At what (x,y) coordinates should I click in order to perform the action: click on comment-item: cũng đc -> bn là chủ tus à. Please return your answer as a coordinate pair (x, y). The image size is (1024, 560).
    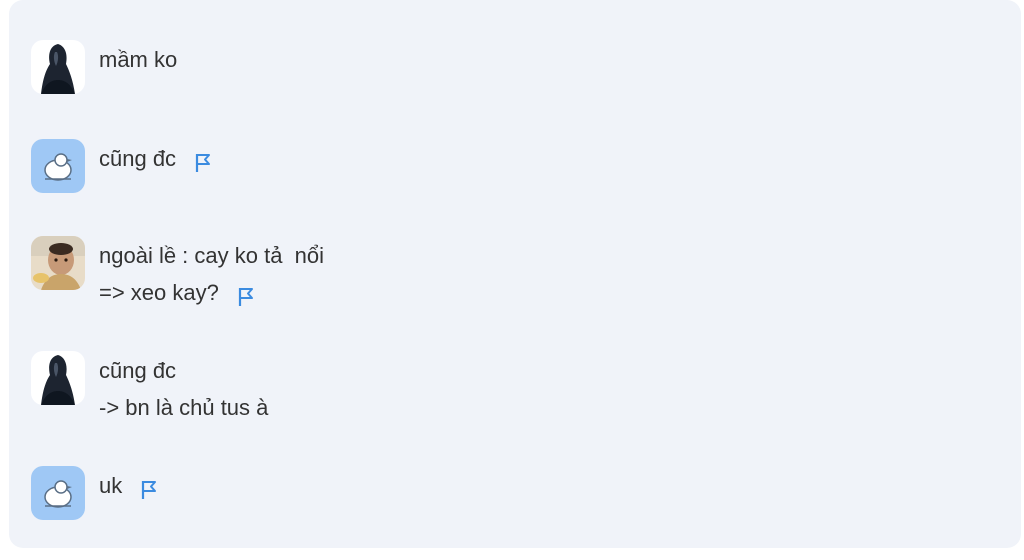
    Looking at the image, I should click on (149, 388).